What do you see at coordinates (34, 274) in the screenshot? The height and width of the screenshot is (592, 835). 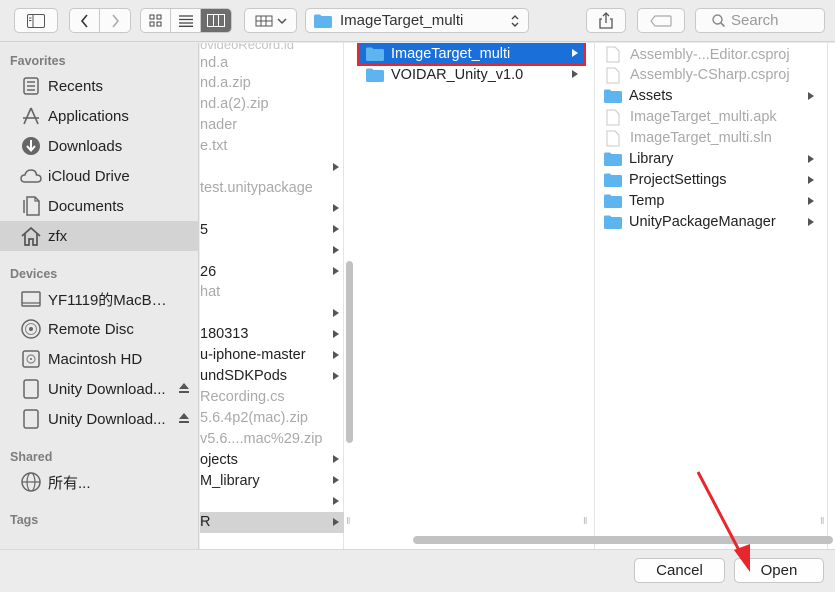 I see `devices-header: Devices` at bounding box center [34, 274].